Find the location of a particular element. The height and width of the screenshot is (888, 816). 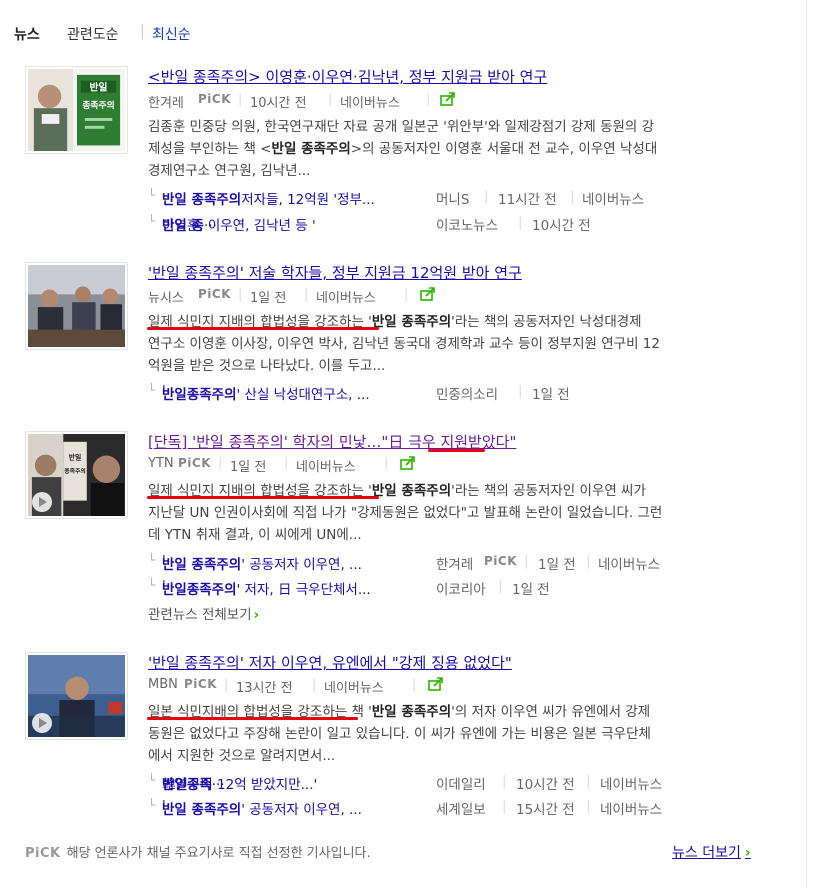

article-title: '반일 종족주의' 저술 학자들, 정부 지원금 12억원 받아 연구 is located at coordinates (335, 272).